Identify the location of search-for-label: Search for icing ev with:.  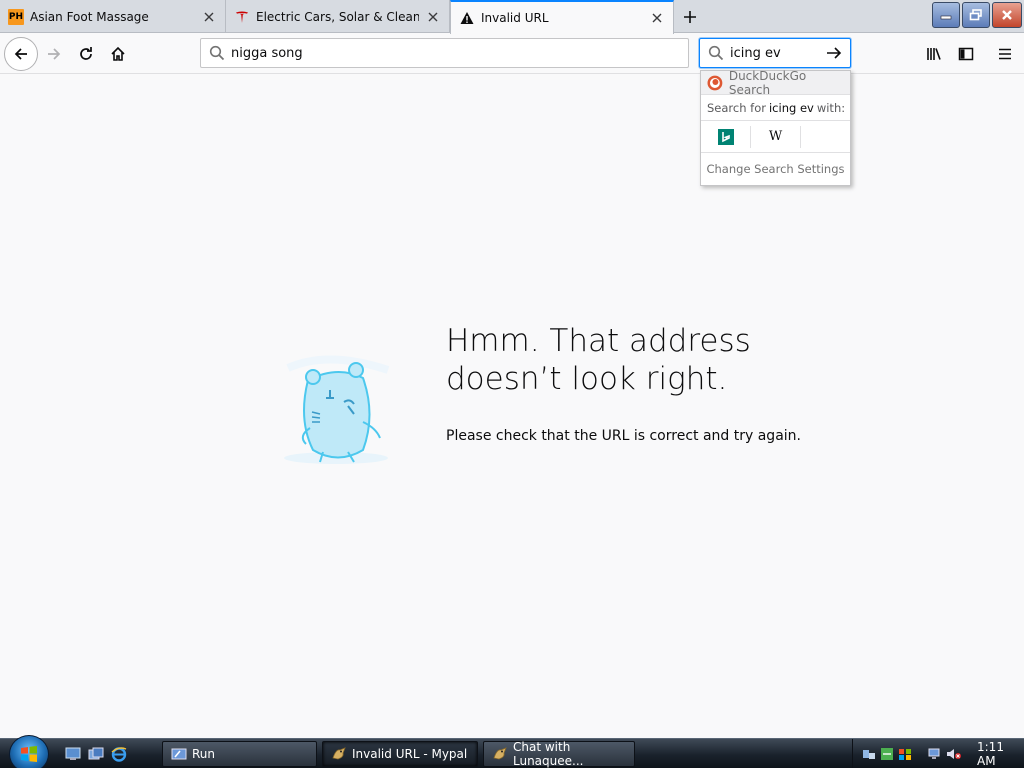
(775, 108).